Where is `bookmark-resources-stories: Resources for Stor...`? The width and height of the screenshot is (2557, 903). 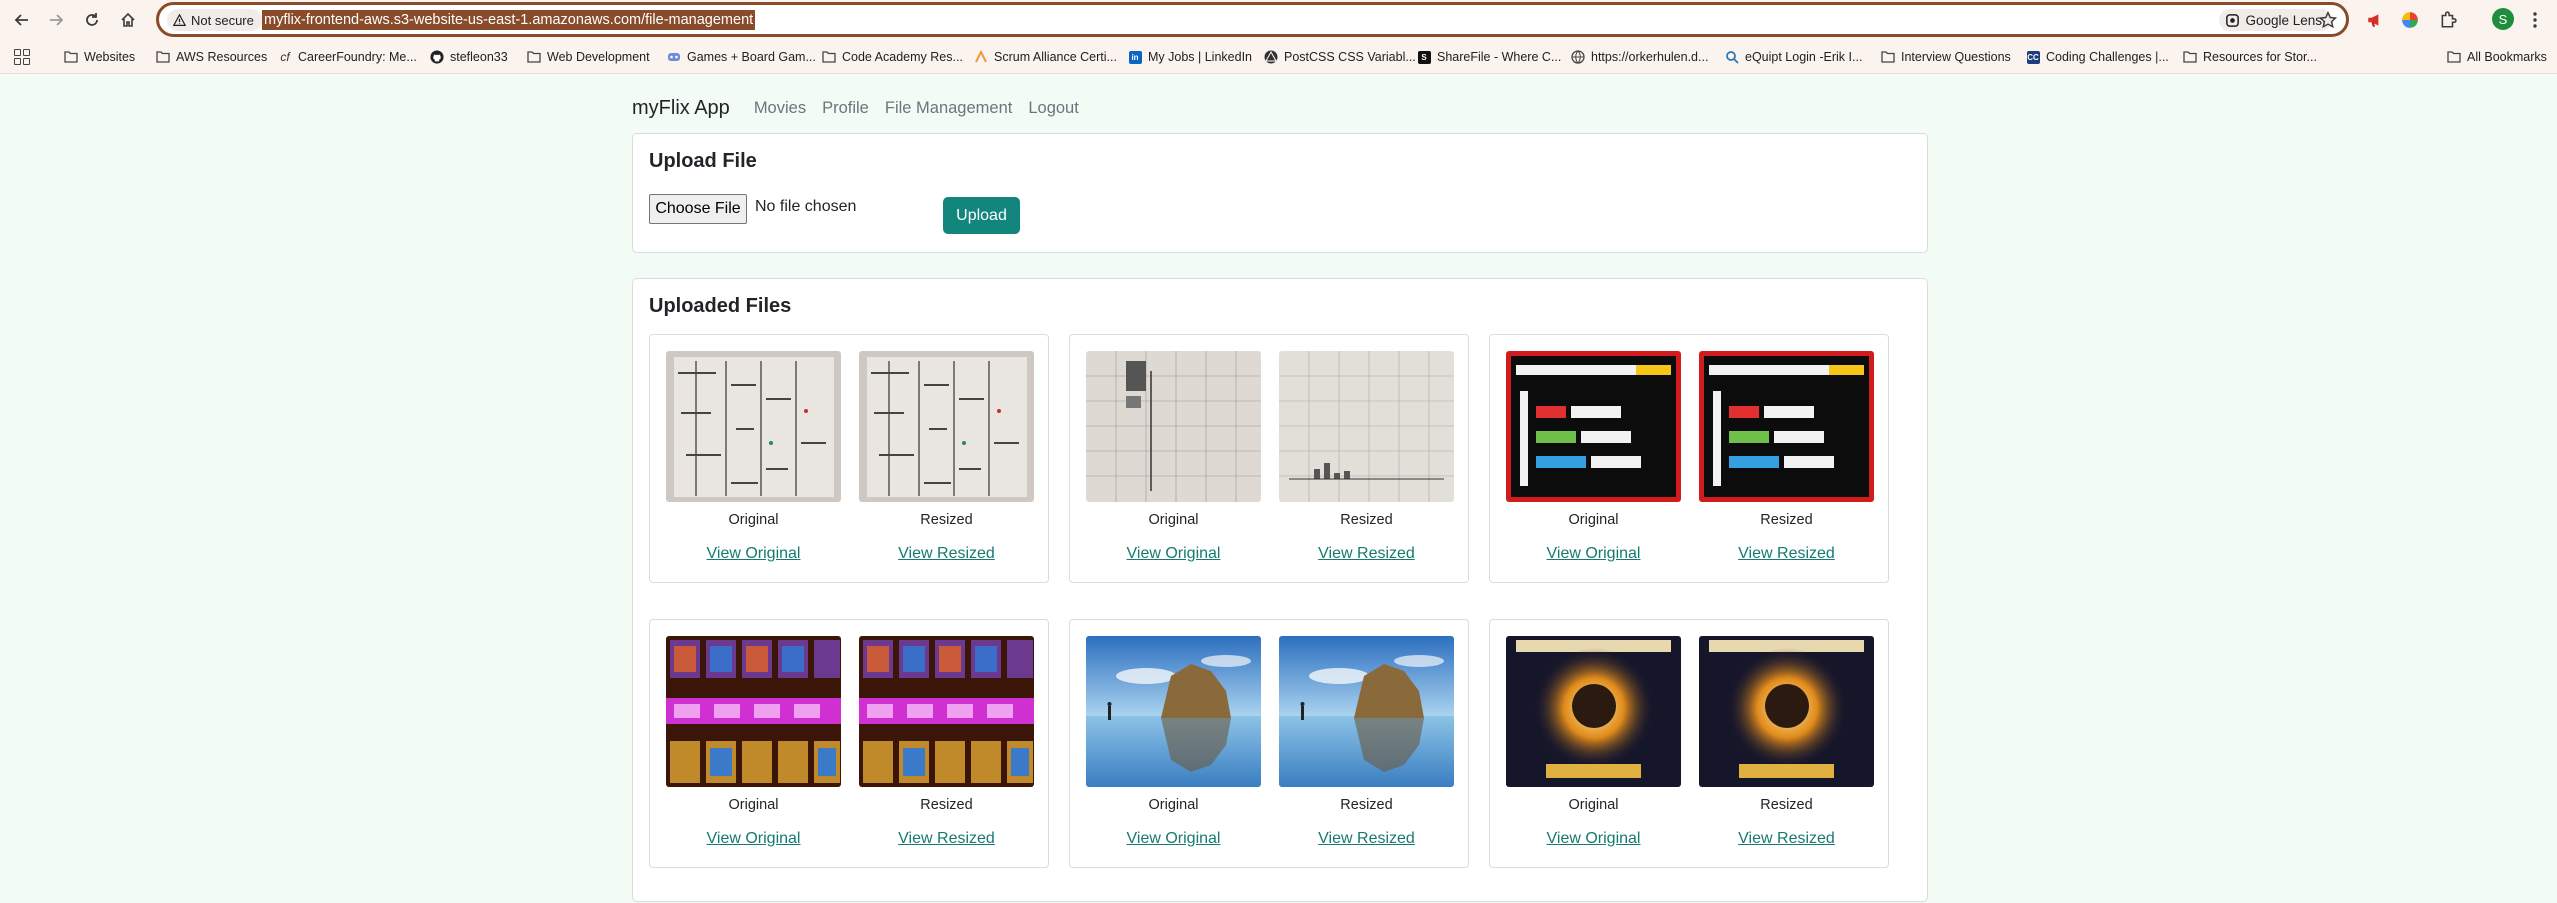 bookmark-resources-stories: Resources for Stor... is located at coordinates (2250, 57).